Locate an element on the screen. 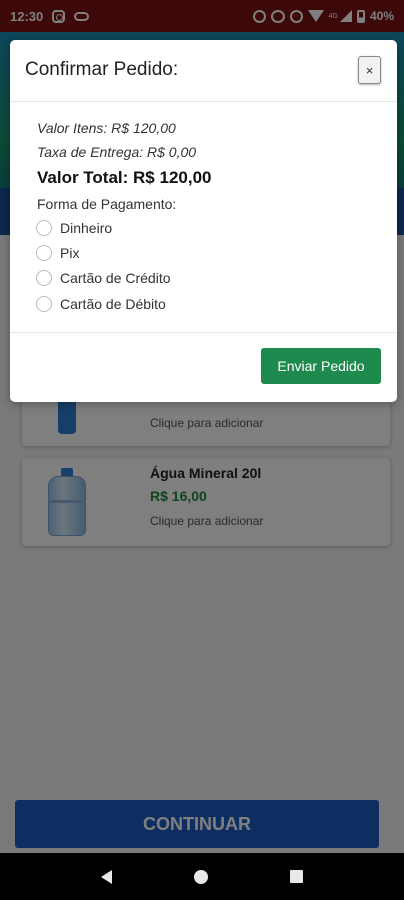 The image size is (404, 900). recents-icon is located at coordinates (296, 876).